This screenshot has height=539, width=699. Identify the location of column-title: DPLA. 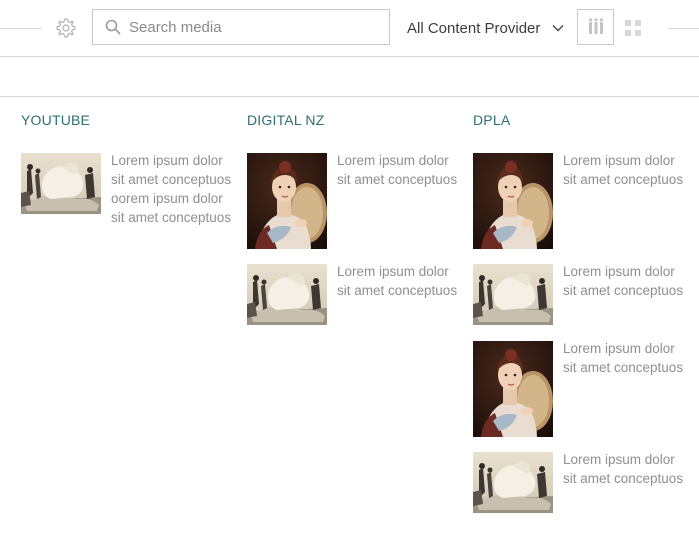
(492, 120).